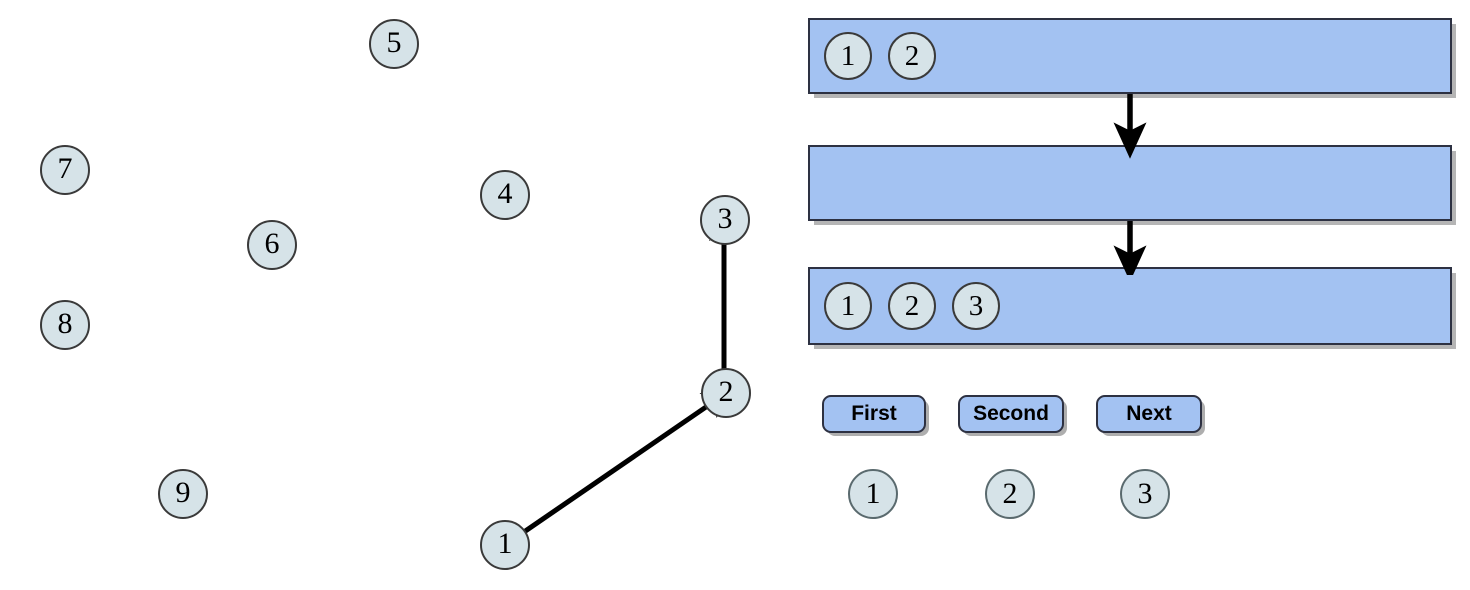  I want to click on graph-node-6: 6, so click(272, 245).